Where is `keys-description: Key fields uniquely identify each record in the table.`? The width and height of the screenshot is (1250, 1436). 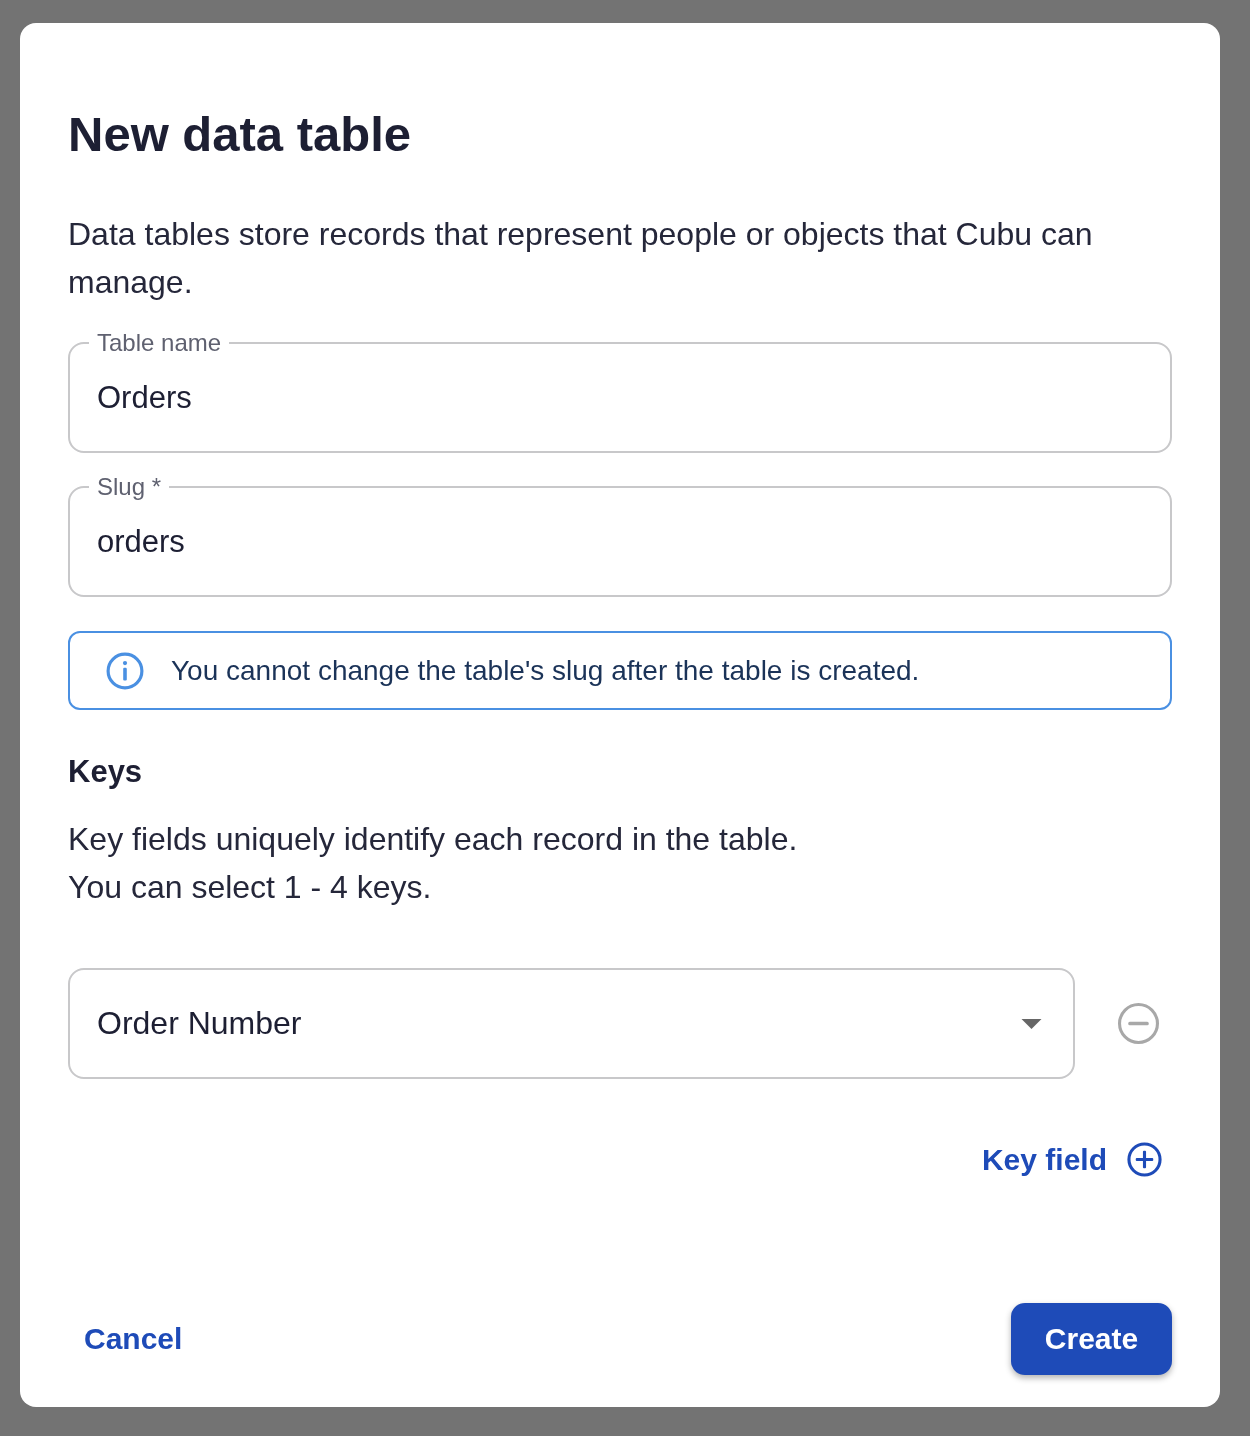 keys-description: Key fields uniquely identify each record in the table. is located at coordinates (433, 839).